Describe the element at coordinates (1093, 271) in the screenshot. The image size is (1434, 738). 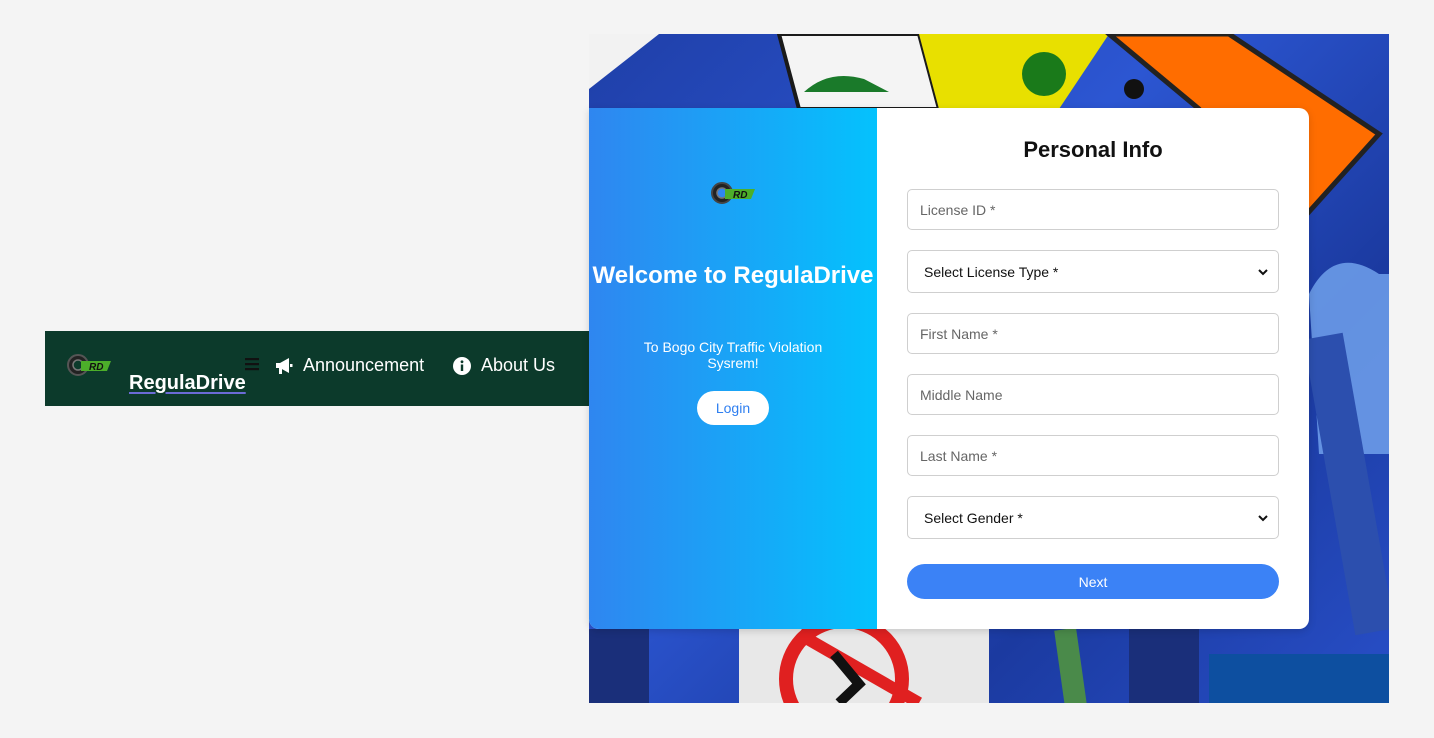
I see `license-type-select: Select License Type *` at that location.